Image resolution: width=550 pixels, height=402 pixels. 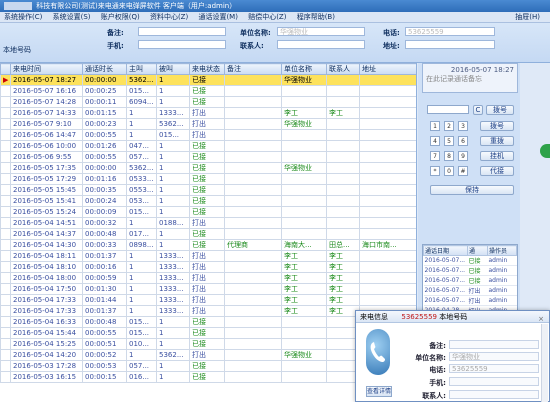 What do you see at coordinates (208, 190) in the screenshot?
I see `table-row: 2016-05-05 15:45 00:00:35 0553... 1 已接` at bounding box center [208, 190].